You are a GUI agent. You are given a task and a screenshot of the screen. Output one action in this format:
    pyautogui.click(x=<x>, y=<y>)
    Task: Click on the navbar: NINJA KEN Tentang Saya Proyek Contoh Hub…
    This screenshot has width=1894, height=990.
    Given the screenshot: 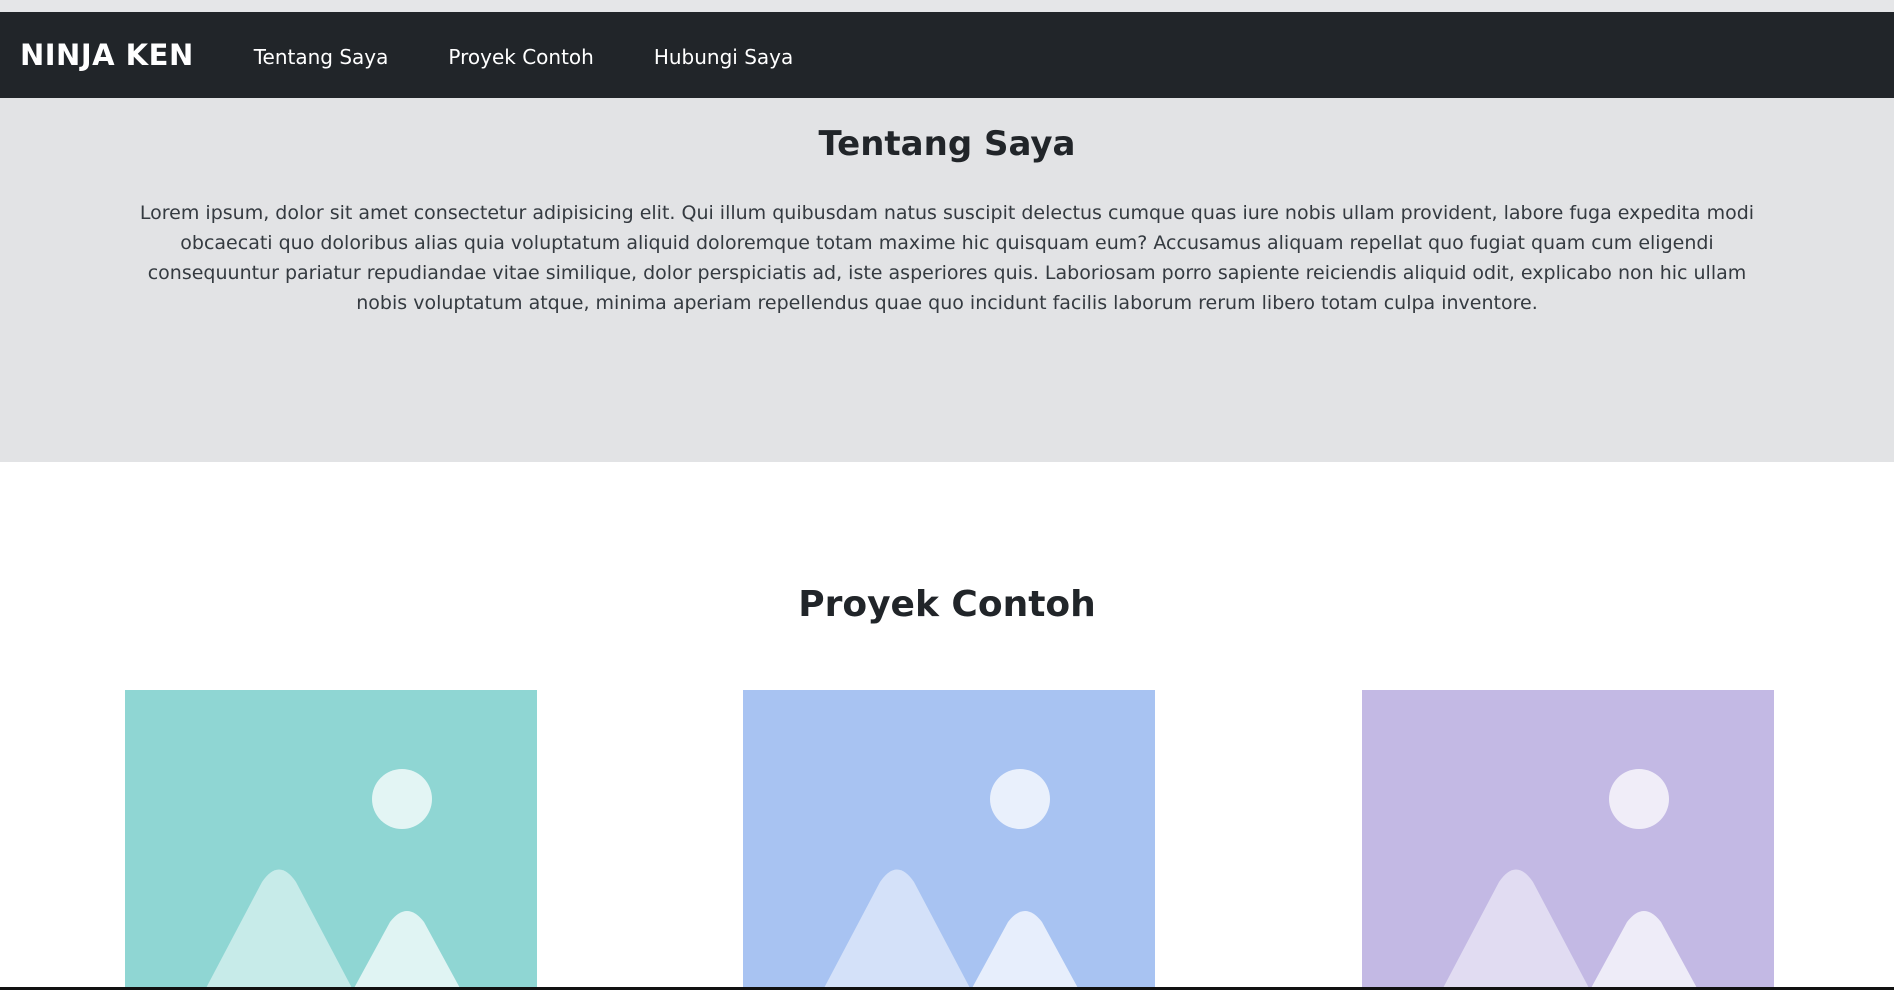 What is the action you would take?
    pyautogui.click(x=947, y=55)
    